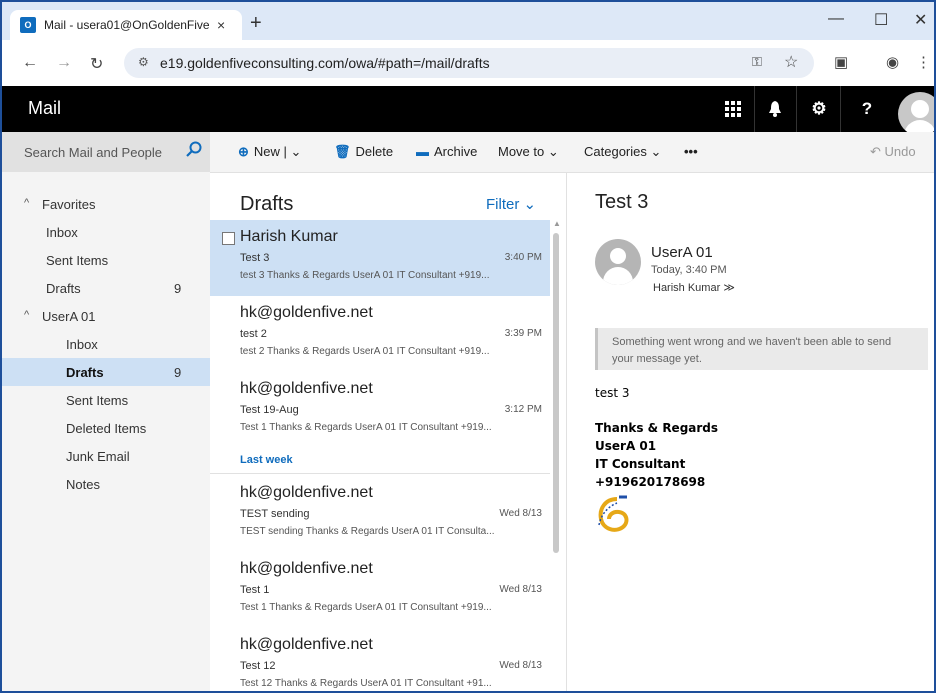  Describe the element at coordinates (557, 223) in the screenshot. I see `scroll-up-arrow-icon: ▲` at that location.